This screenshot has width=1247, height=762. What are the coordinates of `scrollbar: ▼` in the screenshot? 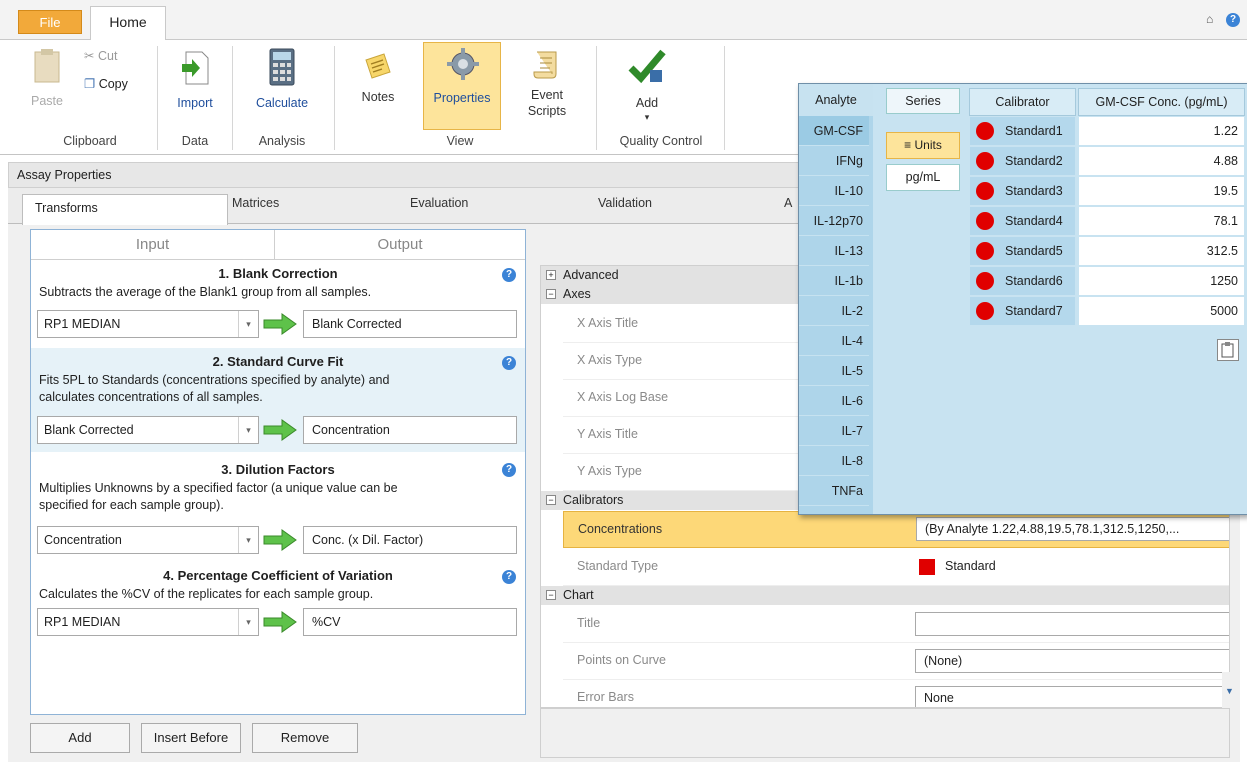 It's located at (1229, 690).